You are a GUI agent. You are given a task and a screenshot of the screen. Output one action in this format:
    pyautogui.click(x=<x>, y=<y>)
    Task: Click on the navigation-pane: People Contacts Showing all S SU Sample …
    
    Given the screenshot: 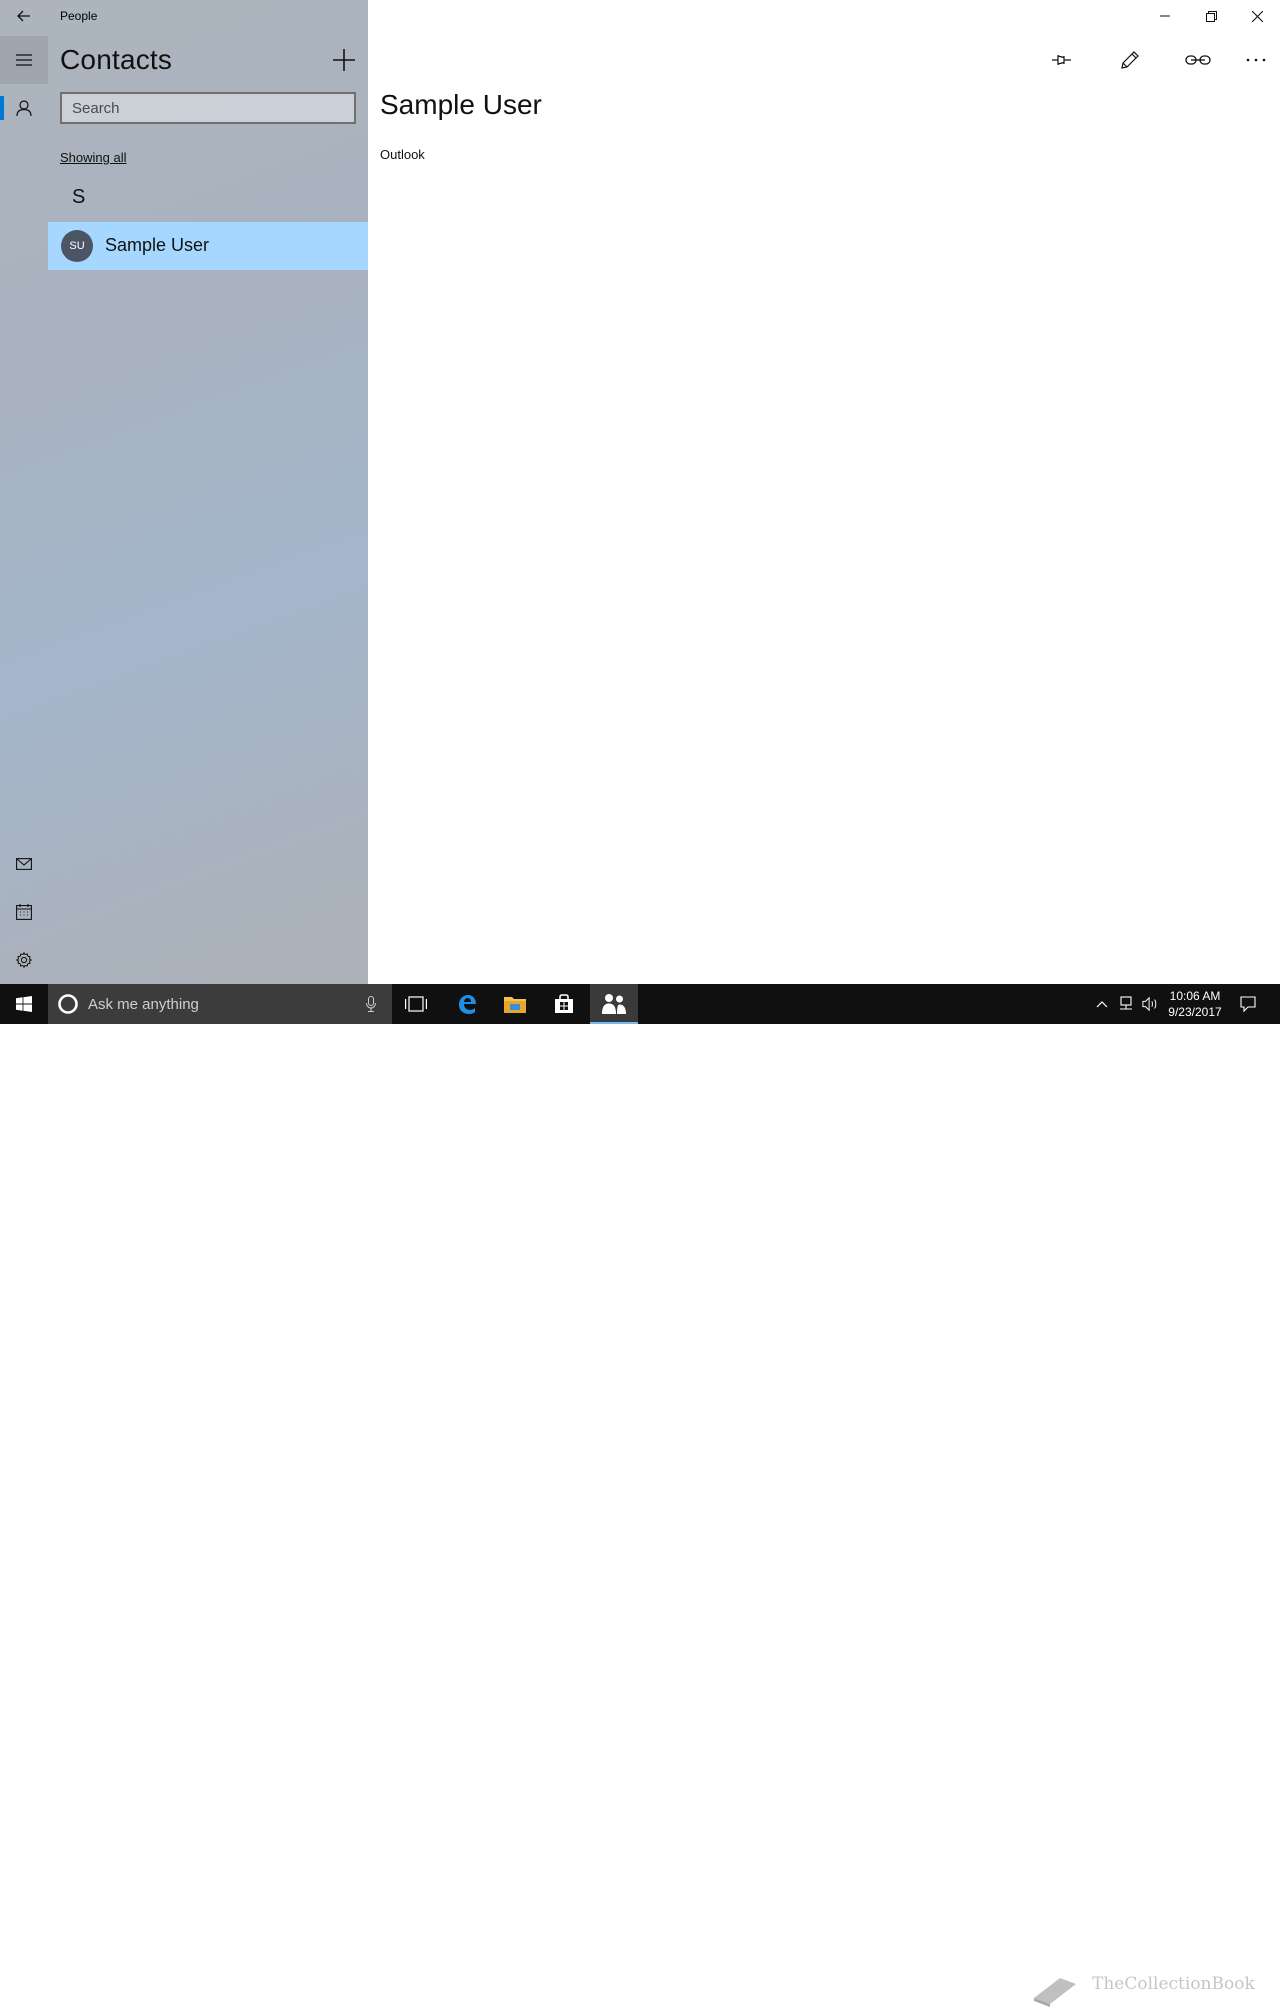 What is the action you would take?
    pyautogui.click(x=184, y=492)
    